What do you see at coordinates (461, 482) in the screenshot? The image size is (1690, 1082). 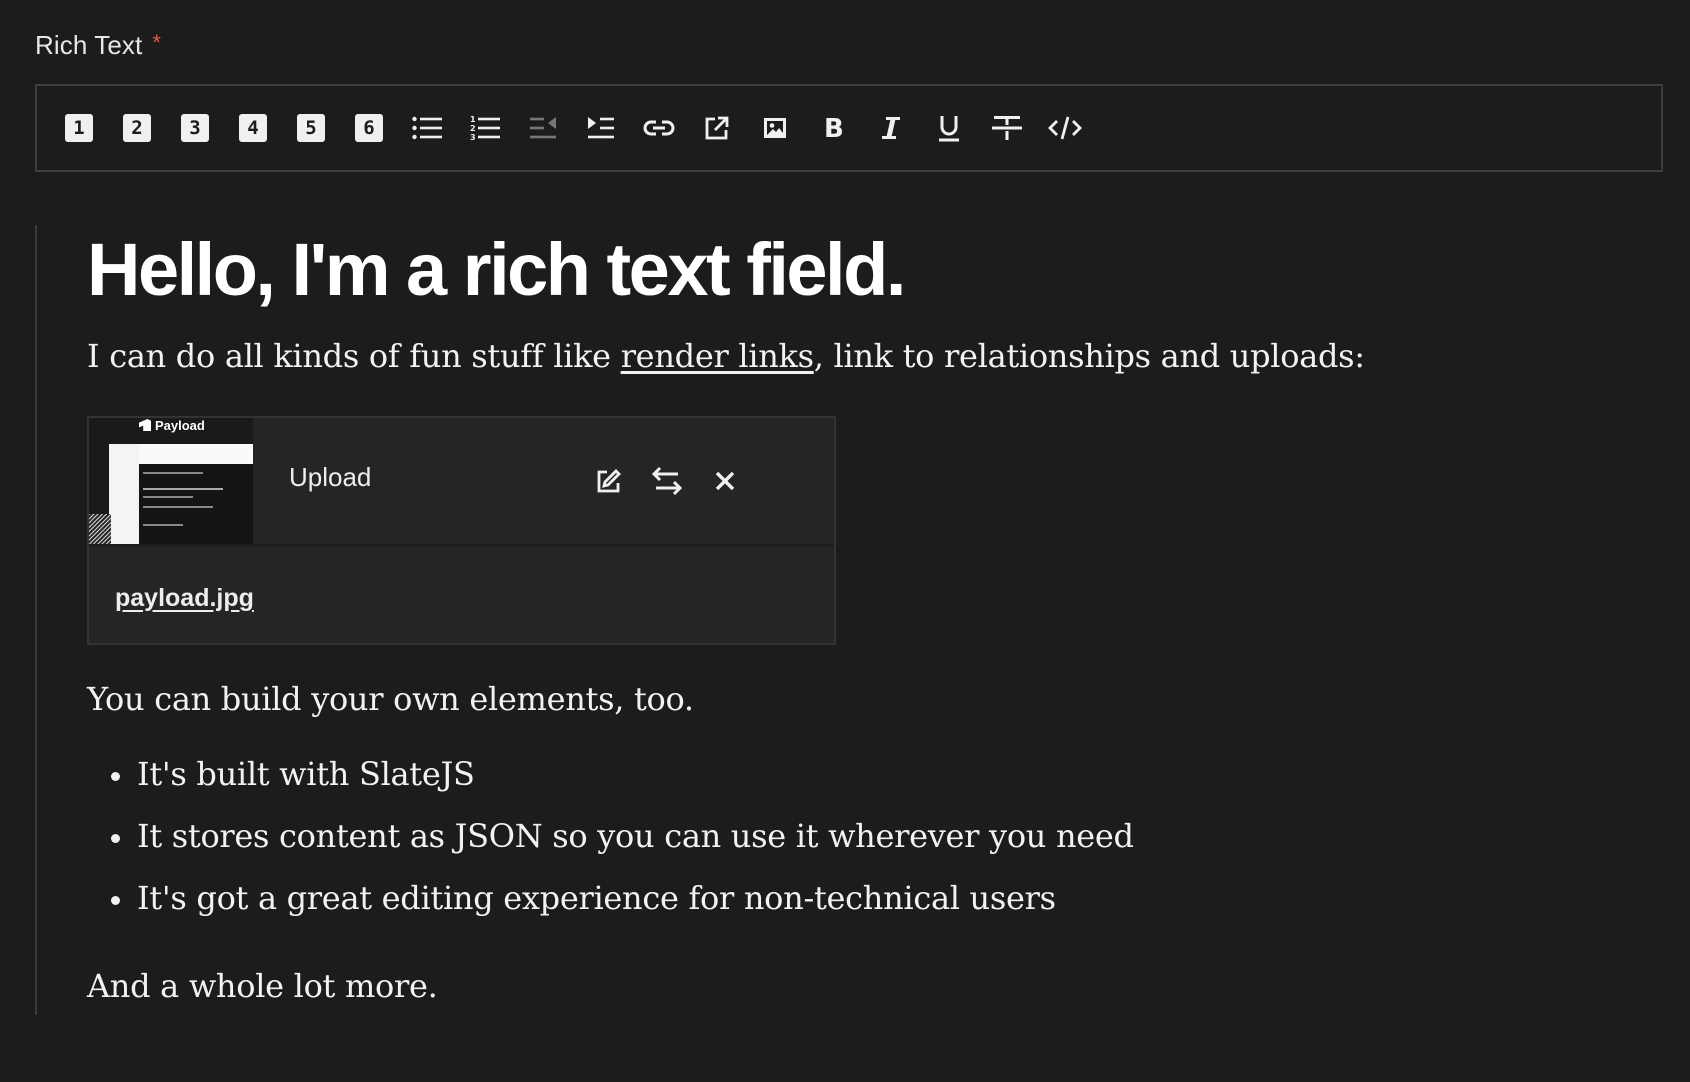 I see `upload-header: Payload Upload` at bounding box center [461, 482].